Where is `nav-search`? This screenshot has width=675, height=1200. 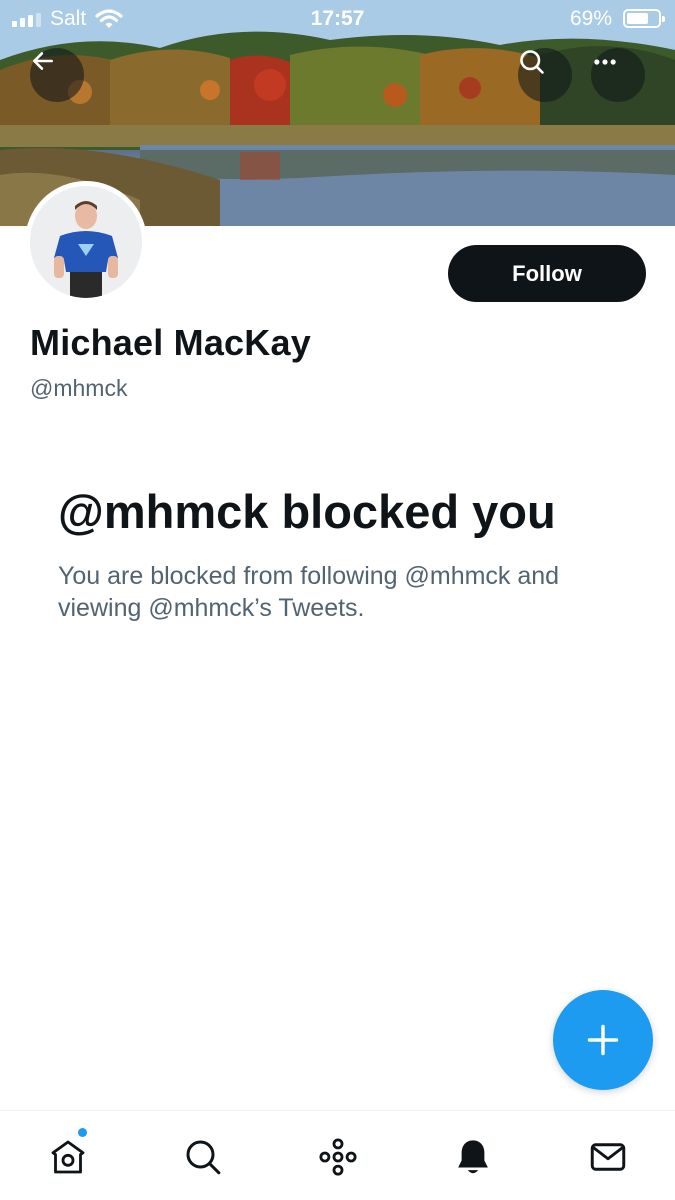 nav-search is located at coordinates (203, 1157).